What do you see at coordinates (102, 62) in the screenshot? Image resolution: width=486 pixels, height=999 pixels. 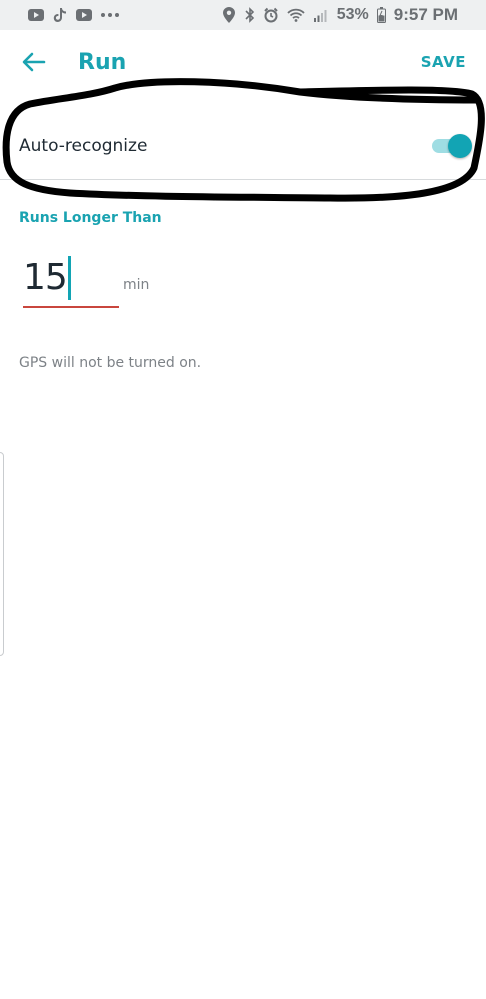 I see `page-title: Run` at bounding box center [102, 62].